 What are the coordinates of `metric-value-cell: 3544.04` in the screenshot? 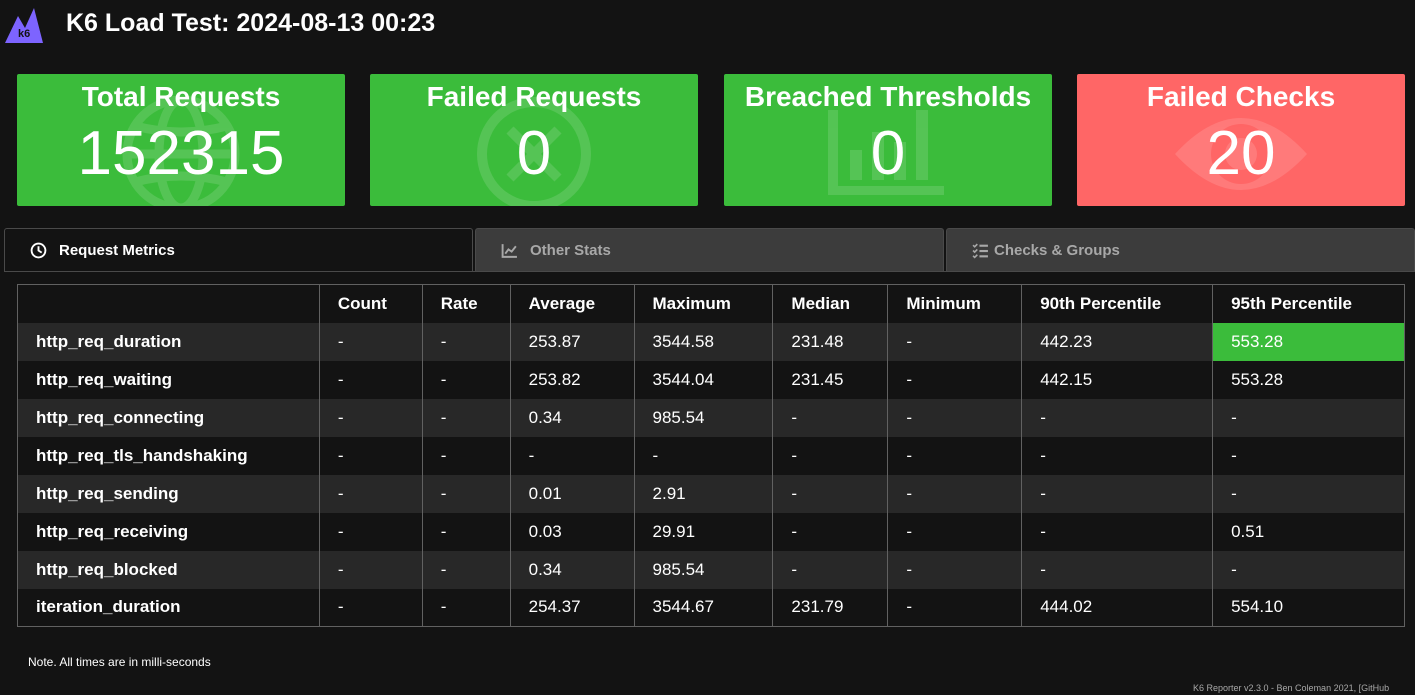 It's located at (703, 379).